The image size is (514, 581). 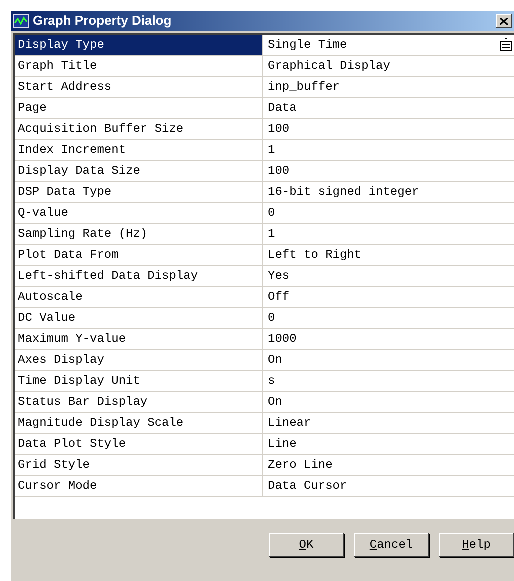 What do you see at coordinates (282, 108) in the screenshot?
I see `property-value: Data` at bounding box center [282, 108].